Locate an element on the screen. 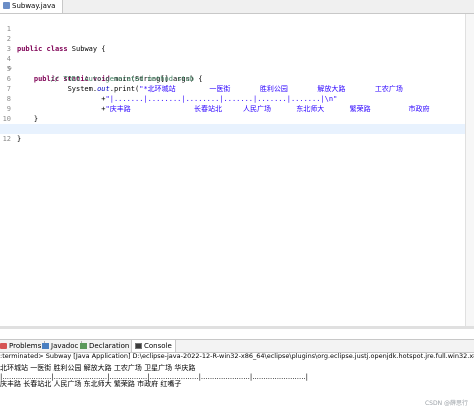 This screenshot has height=408, width=474. code-text: } is located at coordinates (19, 139).